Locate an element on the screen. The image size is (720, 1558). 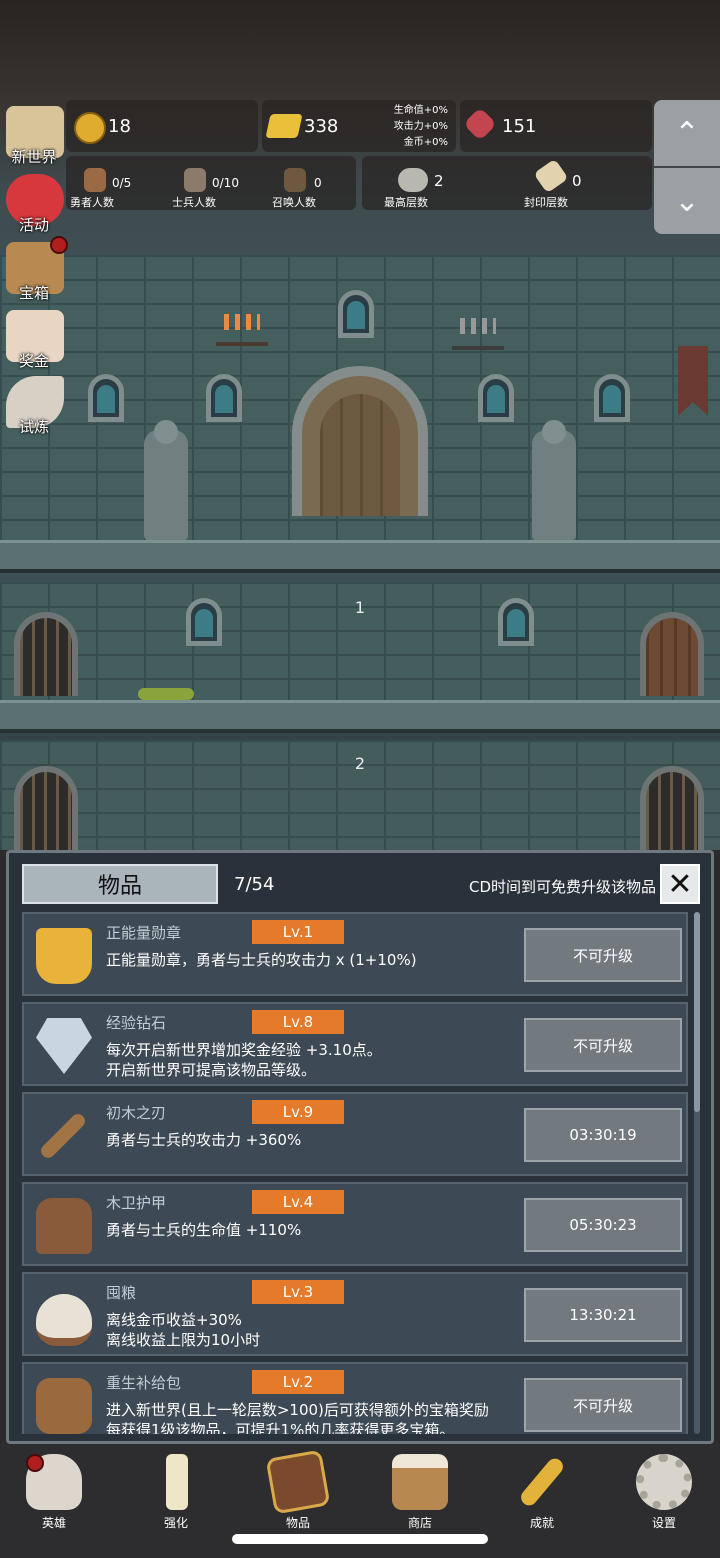
armor-icon is located at coordinates (64, 1226).